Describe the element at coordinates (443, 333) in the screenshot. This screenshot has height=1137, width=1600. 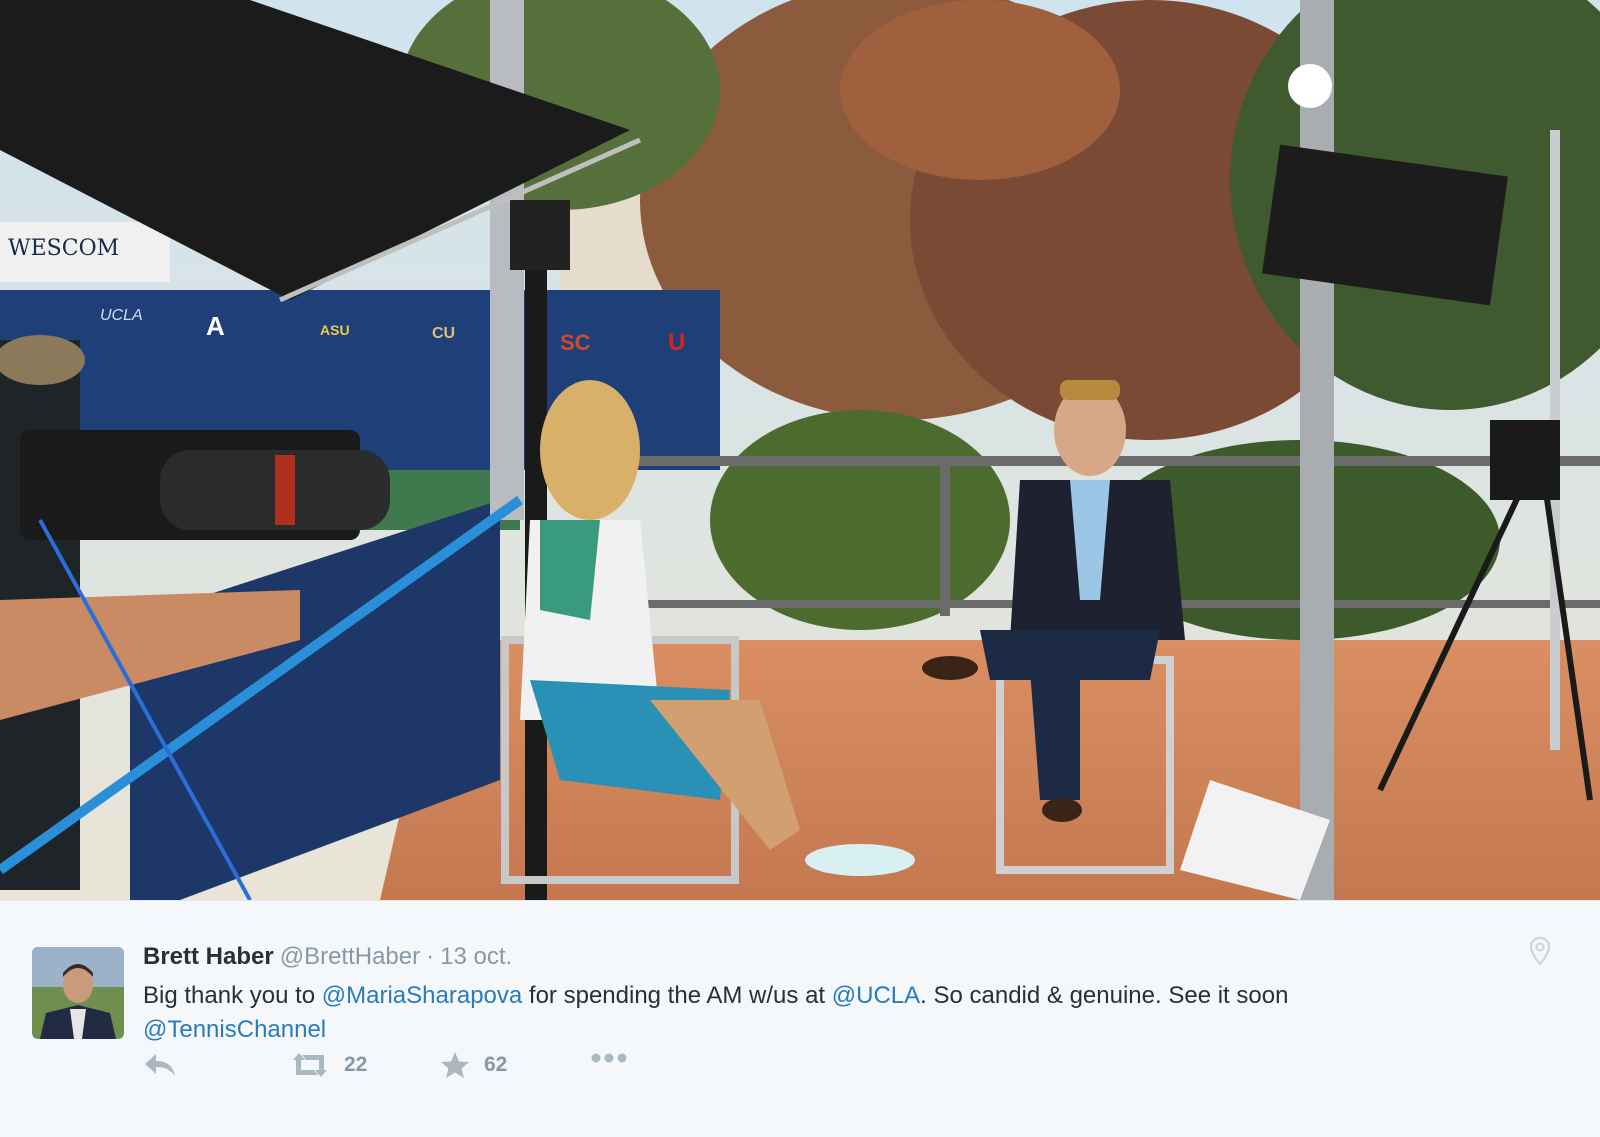
I see `wall-logo-colorado: CU` at that location.